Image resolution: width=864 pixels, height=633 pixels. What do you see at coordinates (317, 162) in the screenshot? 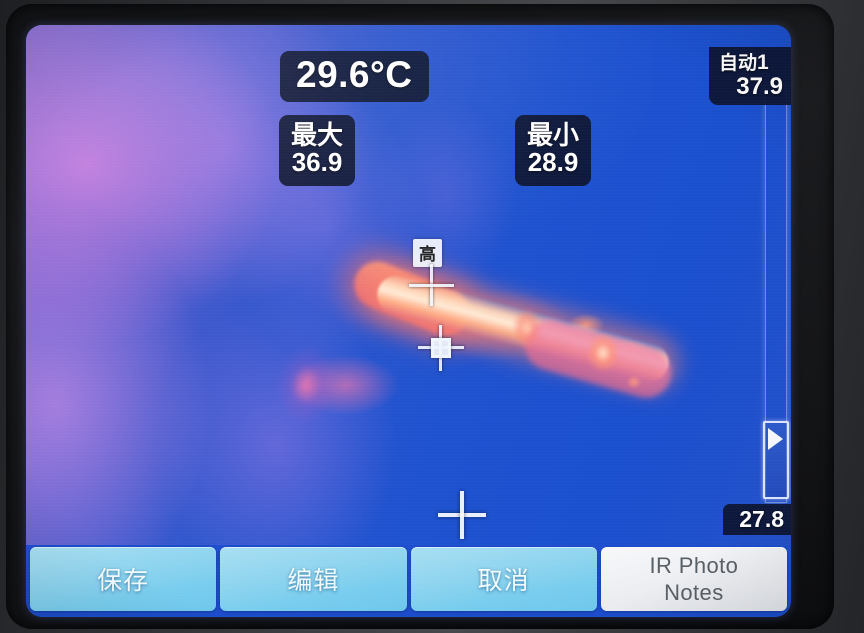
I see `max-temperature-value: 36.9` at bounding box center [317, 162].